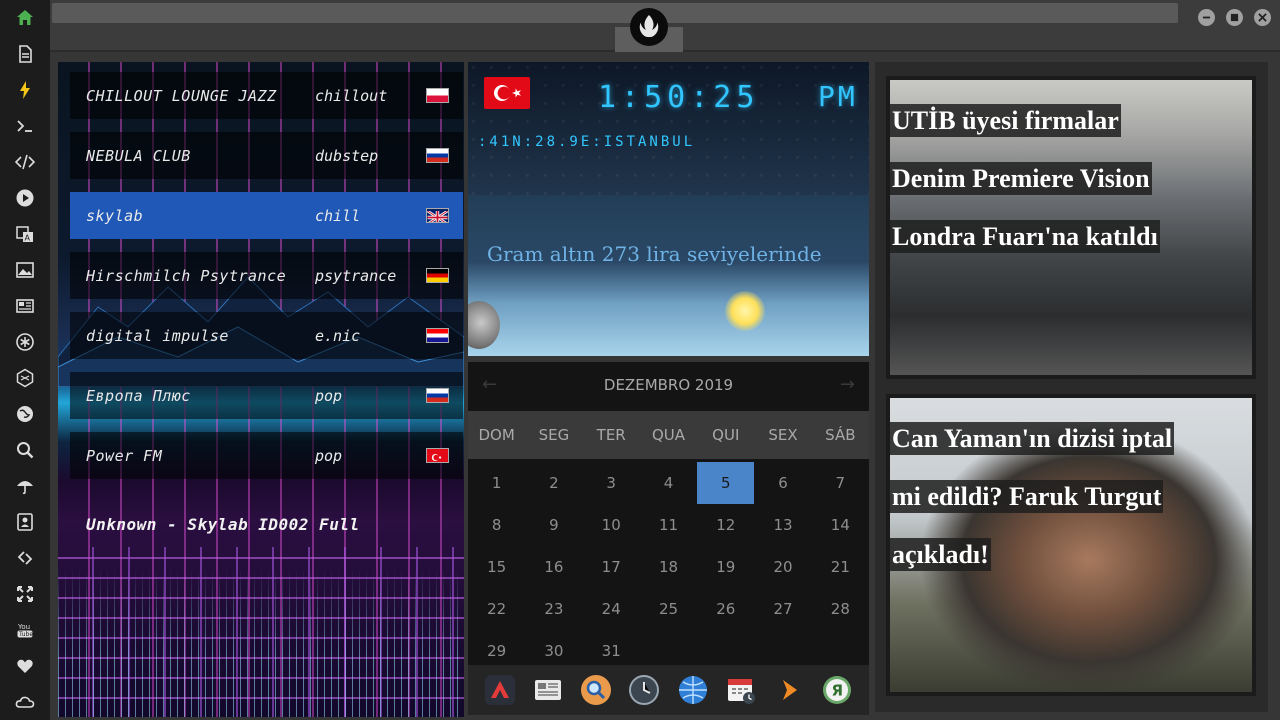 This screenshot has width=1280, height=720. Describe the element at coordinates (553, 609) in the screenshot. I see `calendar-day: 23` at that location.